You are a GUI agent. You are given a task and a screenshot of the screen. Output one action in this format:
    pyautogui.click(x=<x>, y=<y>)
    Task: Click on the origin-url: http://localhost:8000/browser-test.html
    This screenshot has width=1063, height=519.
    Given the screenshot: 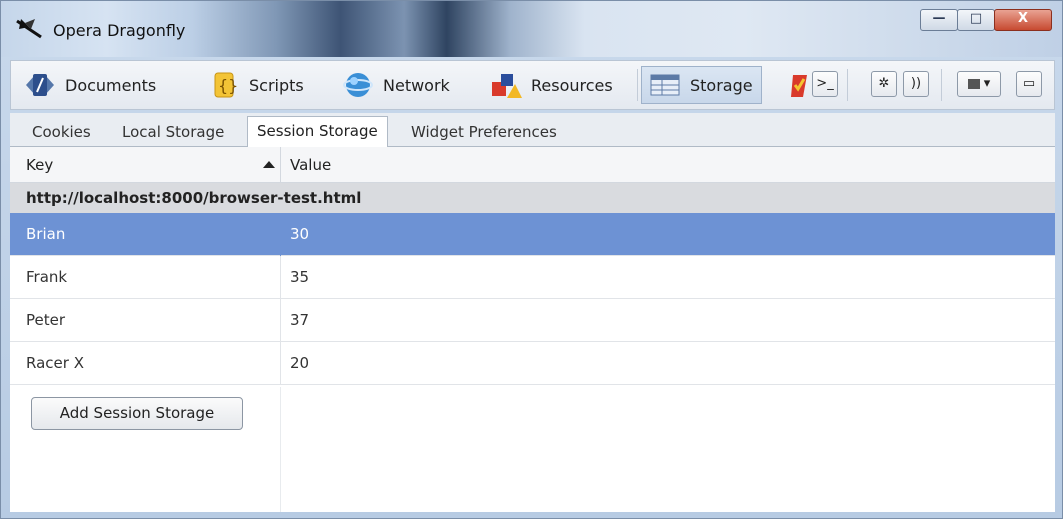 What is the action you would take?
    pyautogui.click(x=194, y=198)
    